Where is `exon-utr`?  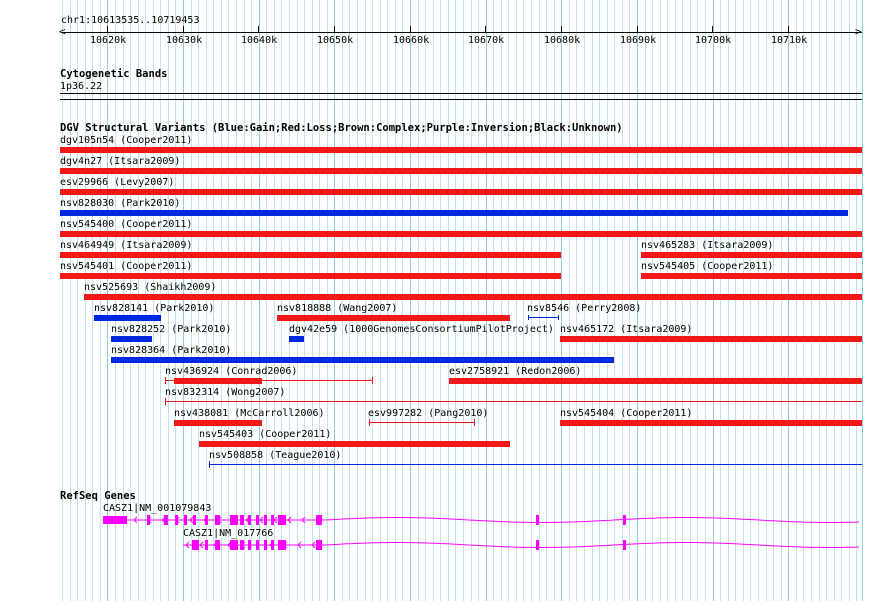 exon-utr is located at coordinates (115, 520).